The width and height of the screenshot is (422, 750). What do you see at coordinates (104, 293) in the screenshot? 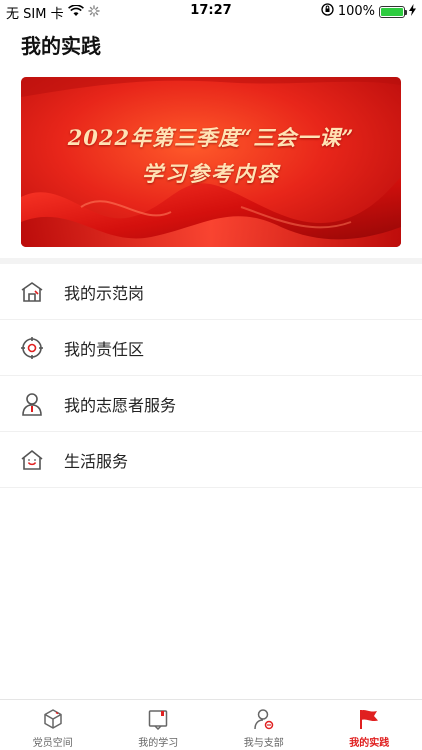
I see `menu-label: 我的示范岗` at bounding box center [104, 293].